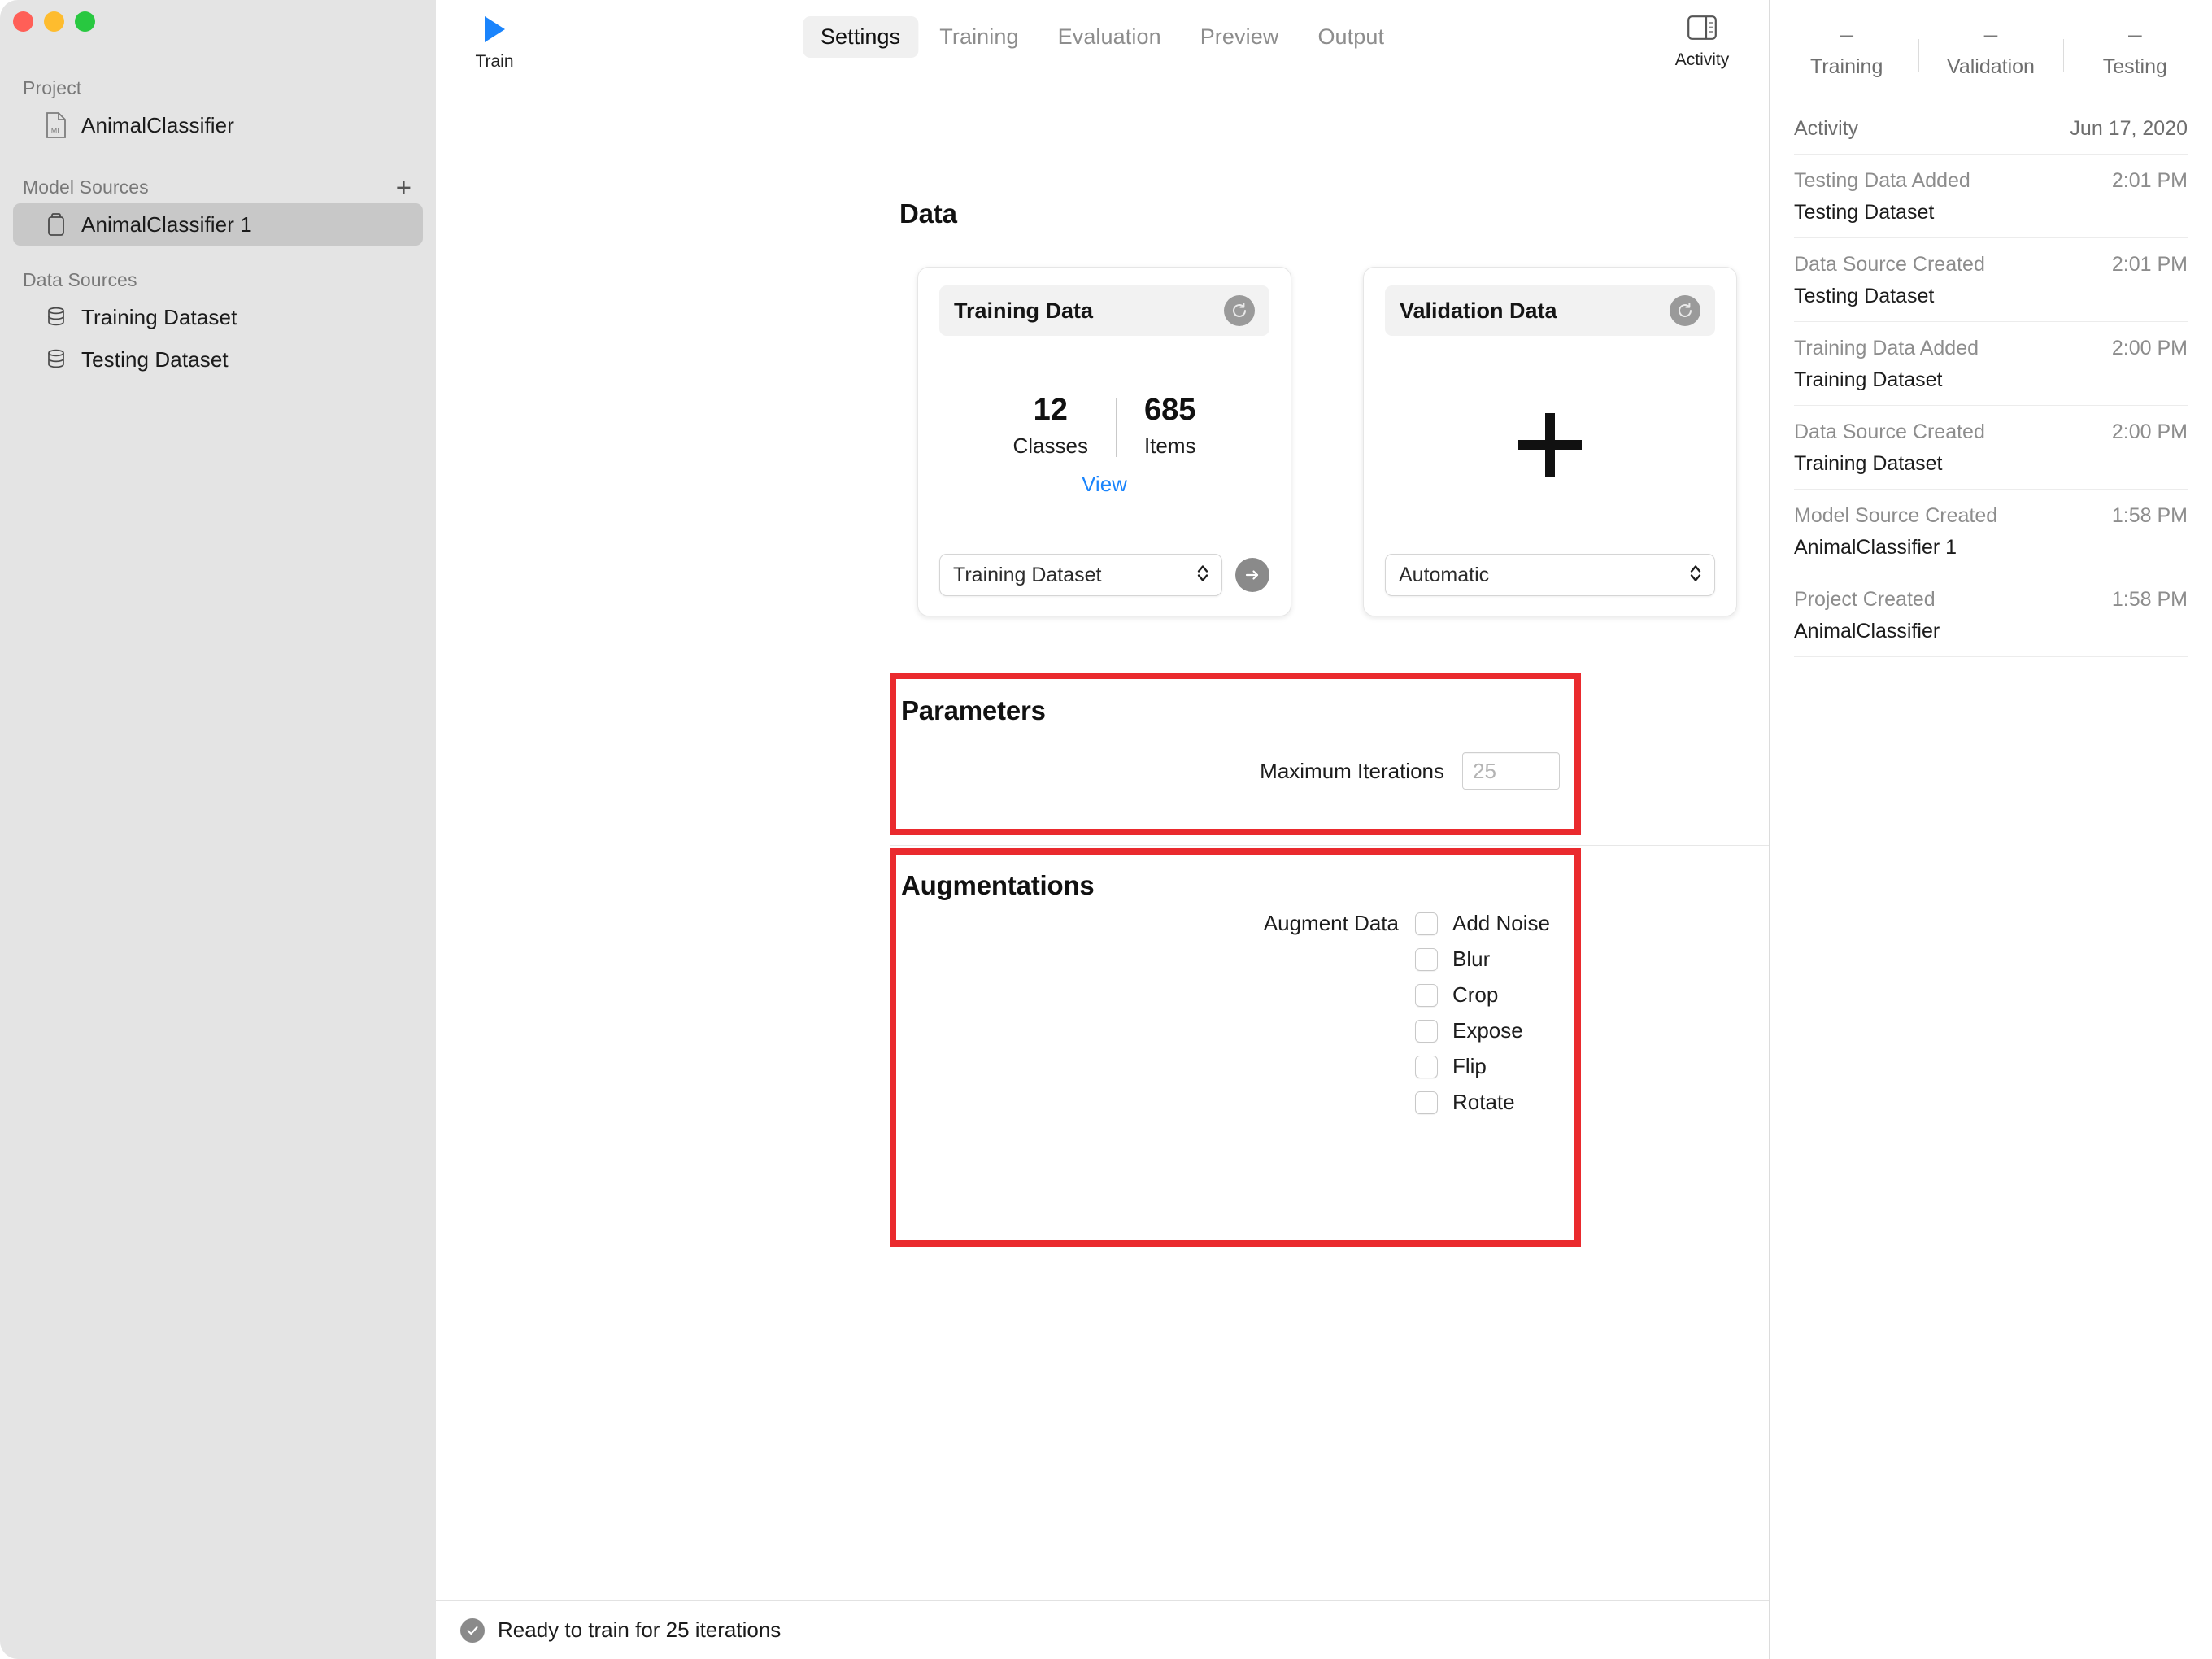  Describe the element at coordinates (1109, 37) in the screenshot. I see `tab-evaluation: Evaluation` at that location.